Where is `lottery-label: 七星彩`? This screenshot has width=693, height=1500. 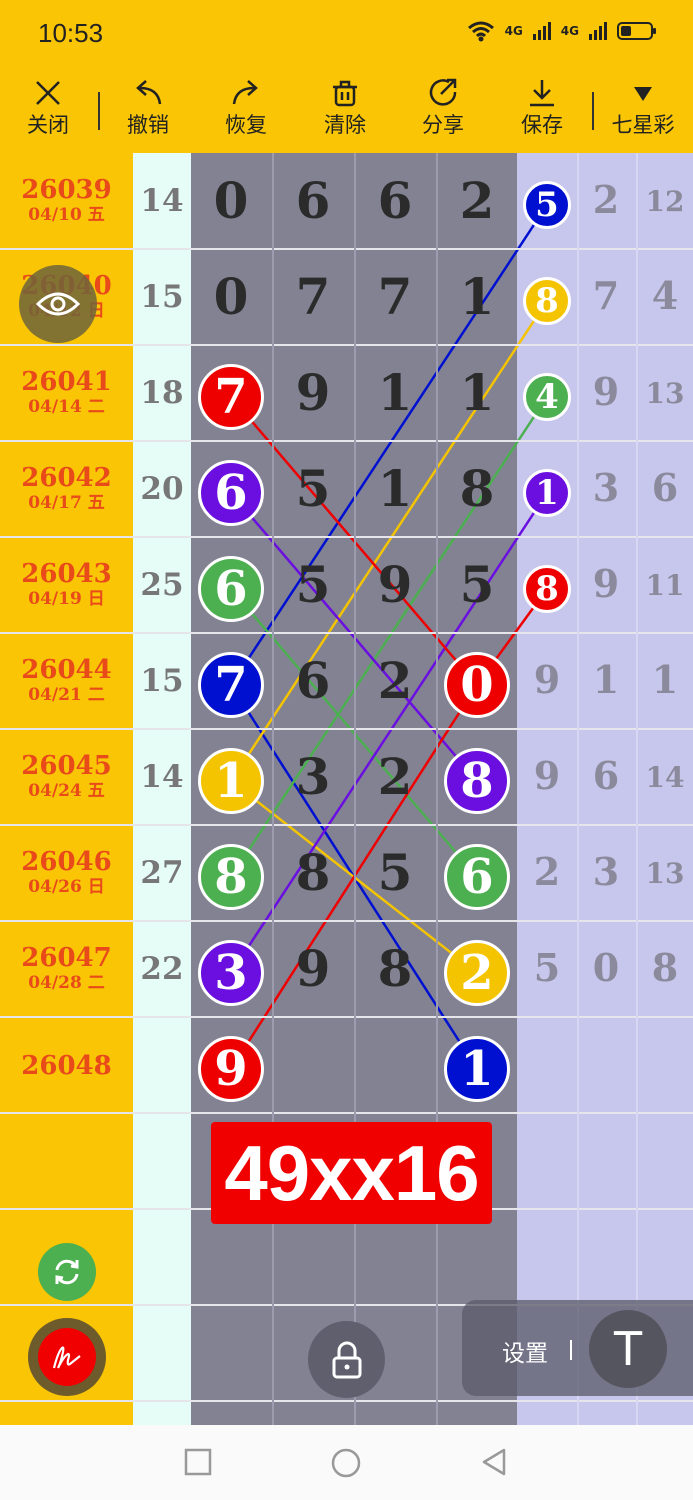 lottery-label: 七星彩 is located at coordinates (643, 125).